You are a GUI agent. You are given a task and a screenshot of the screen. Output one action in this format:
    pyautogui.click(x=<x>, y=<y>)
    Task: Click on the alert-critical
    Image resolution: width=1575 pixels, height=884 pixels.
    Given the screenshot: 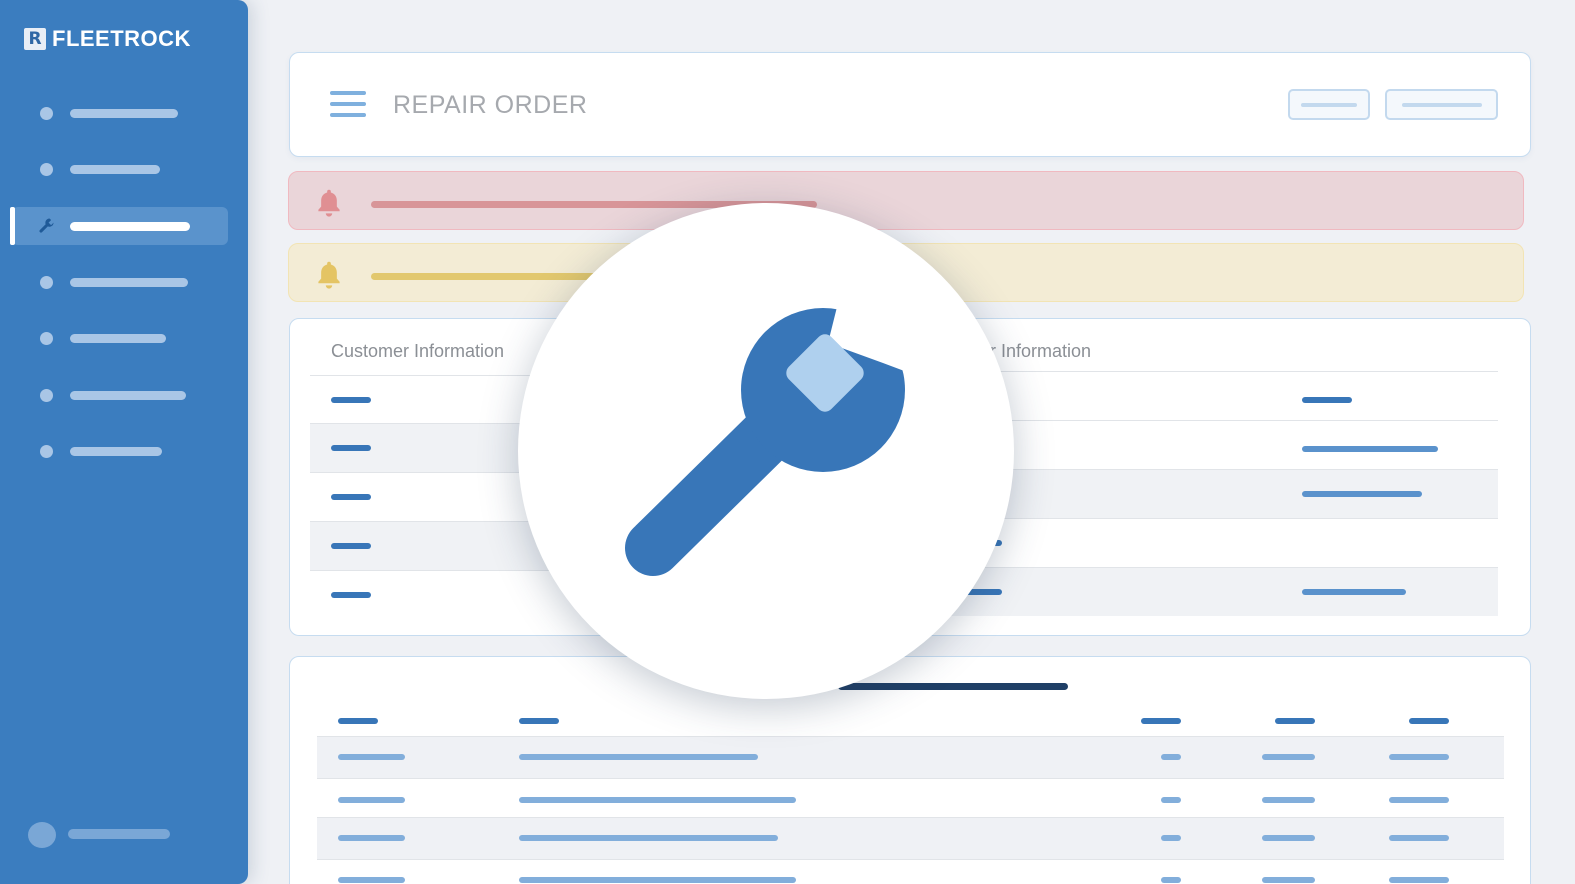 What is the action you would take?
    pyautogui.click(x=906, y=200)
    